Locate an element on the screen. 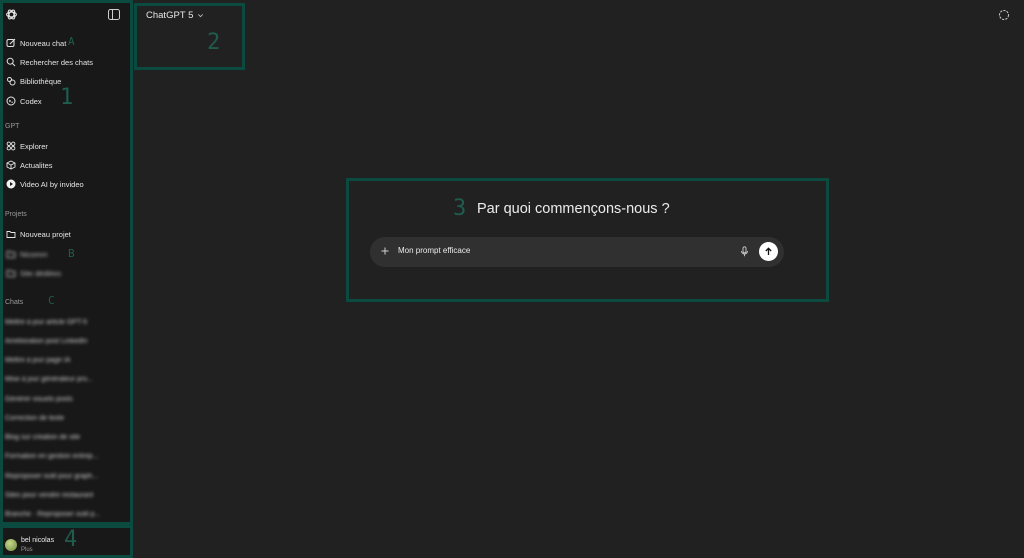  annotation-label-a: A is located at coordinates (71, 41).